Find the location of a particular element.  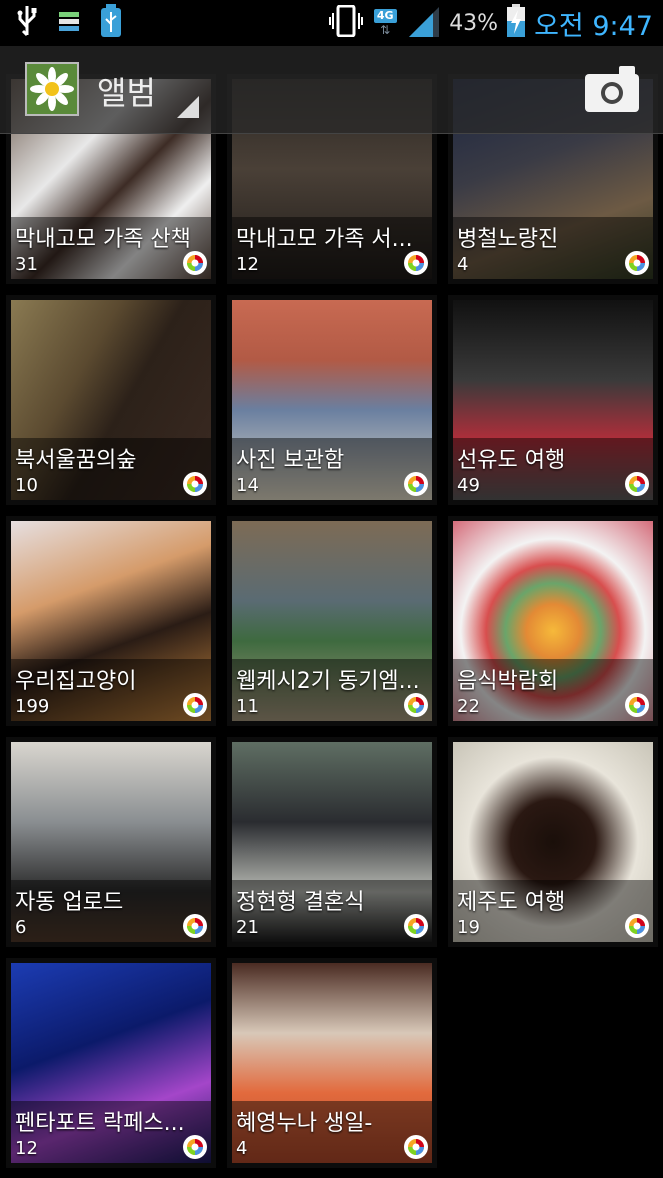

camera-icon is located at coordinates (612, 89).